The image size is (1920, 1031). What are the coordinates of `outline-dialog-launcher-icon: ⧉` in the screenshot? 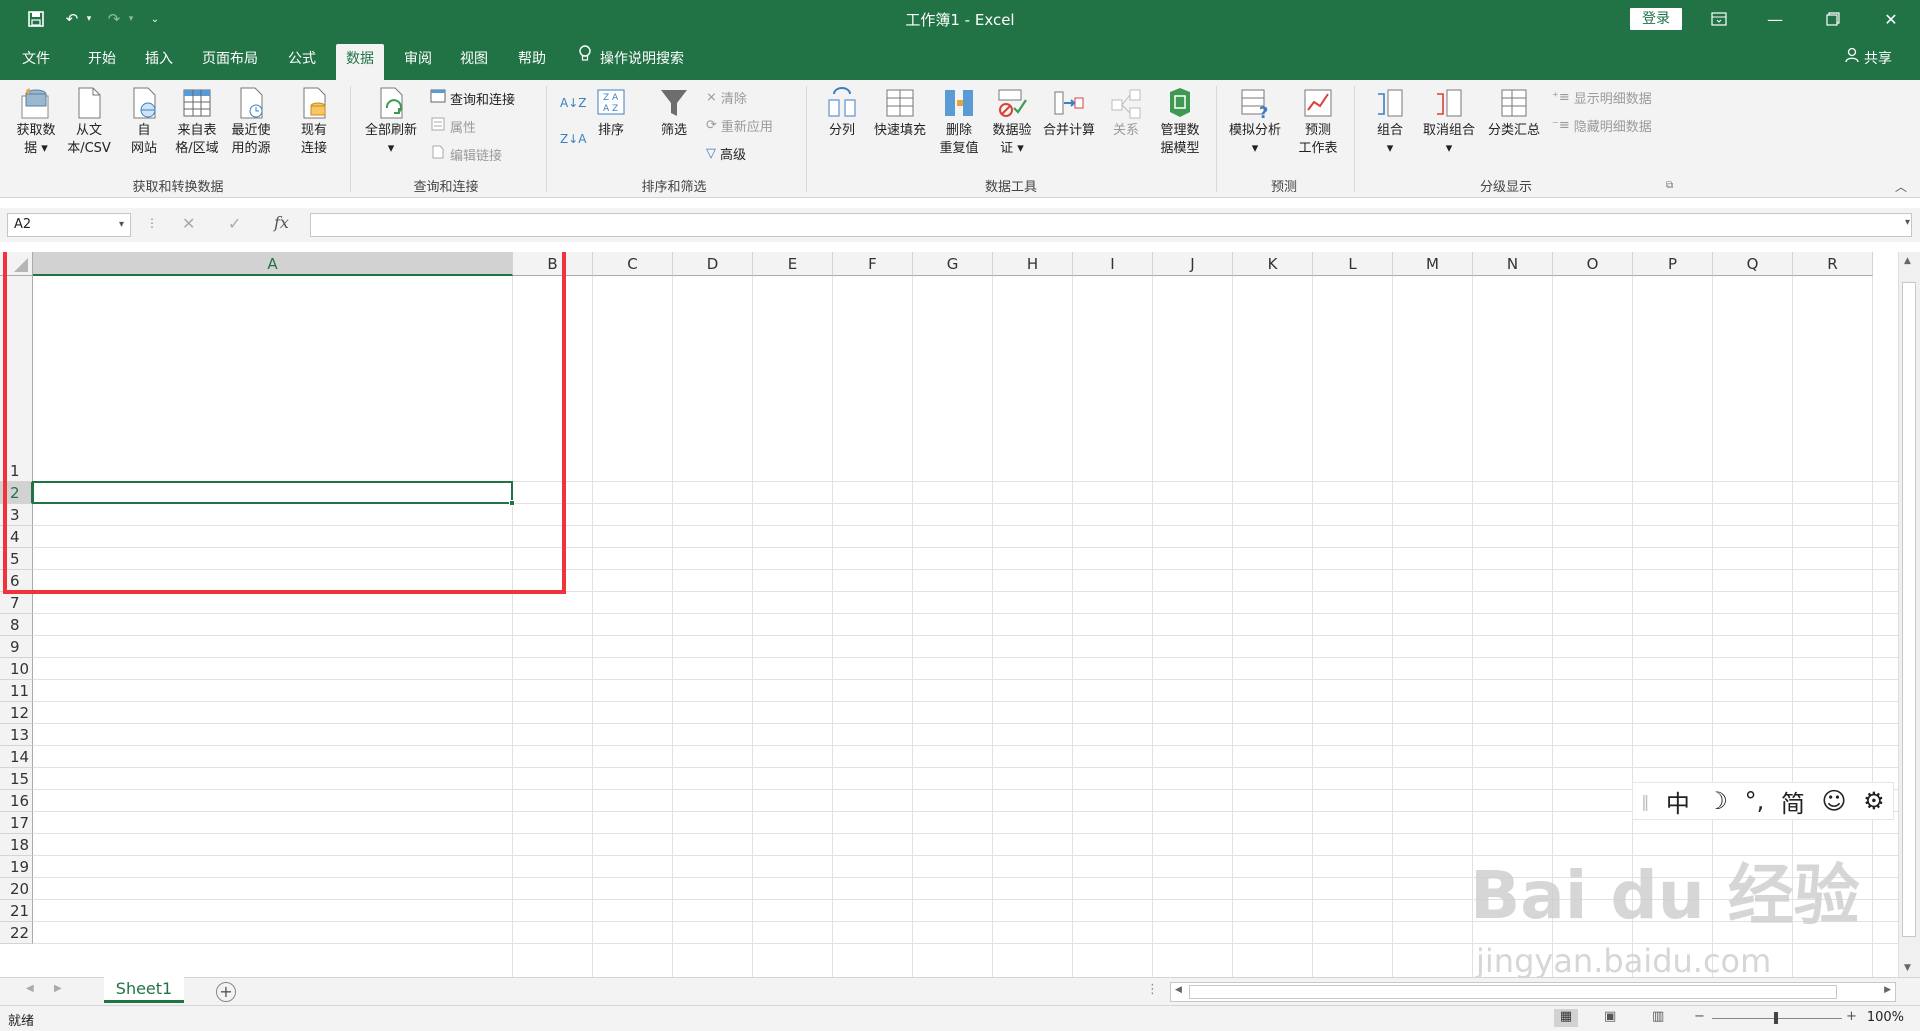 It's located at (1669, 185).